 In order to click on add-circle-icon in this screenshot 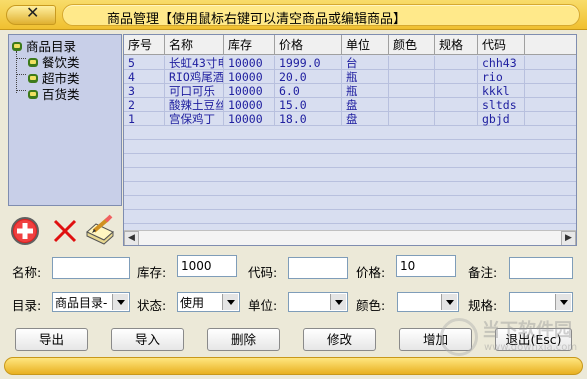, I will do `click(25, 231)`.